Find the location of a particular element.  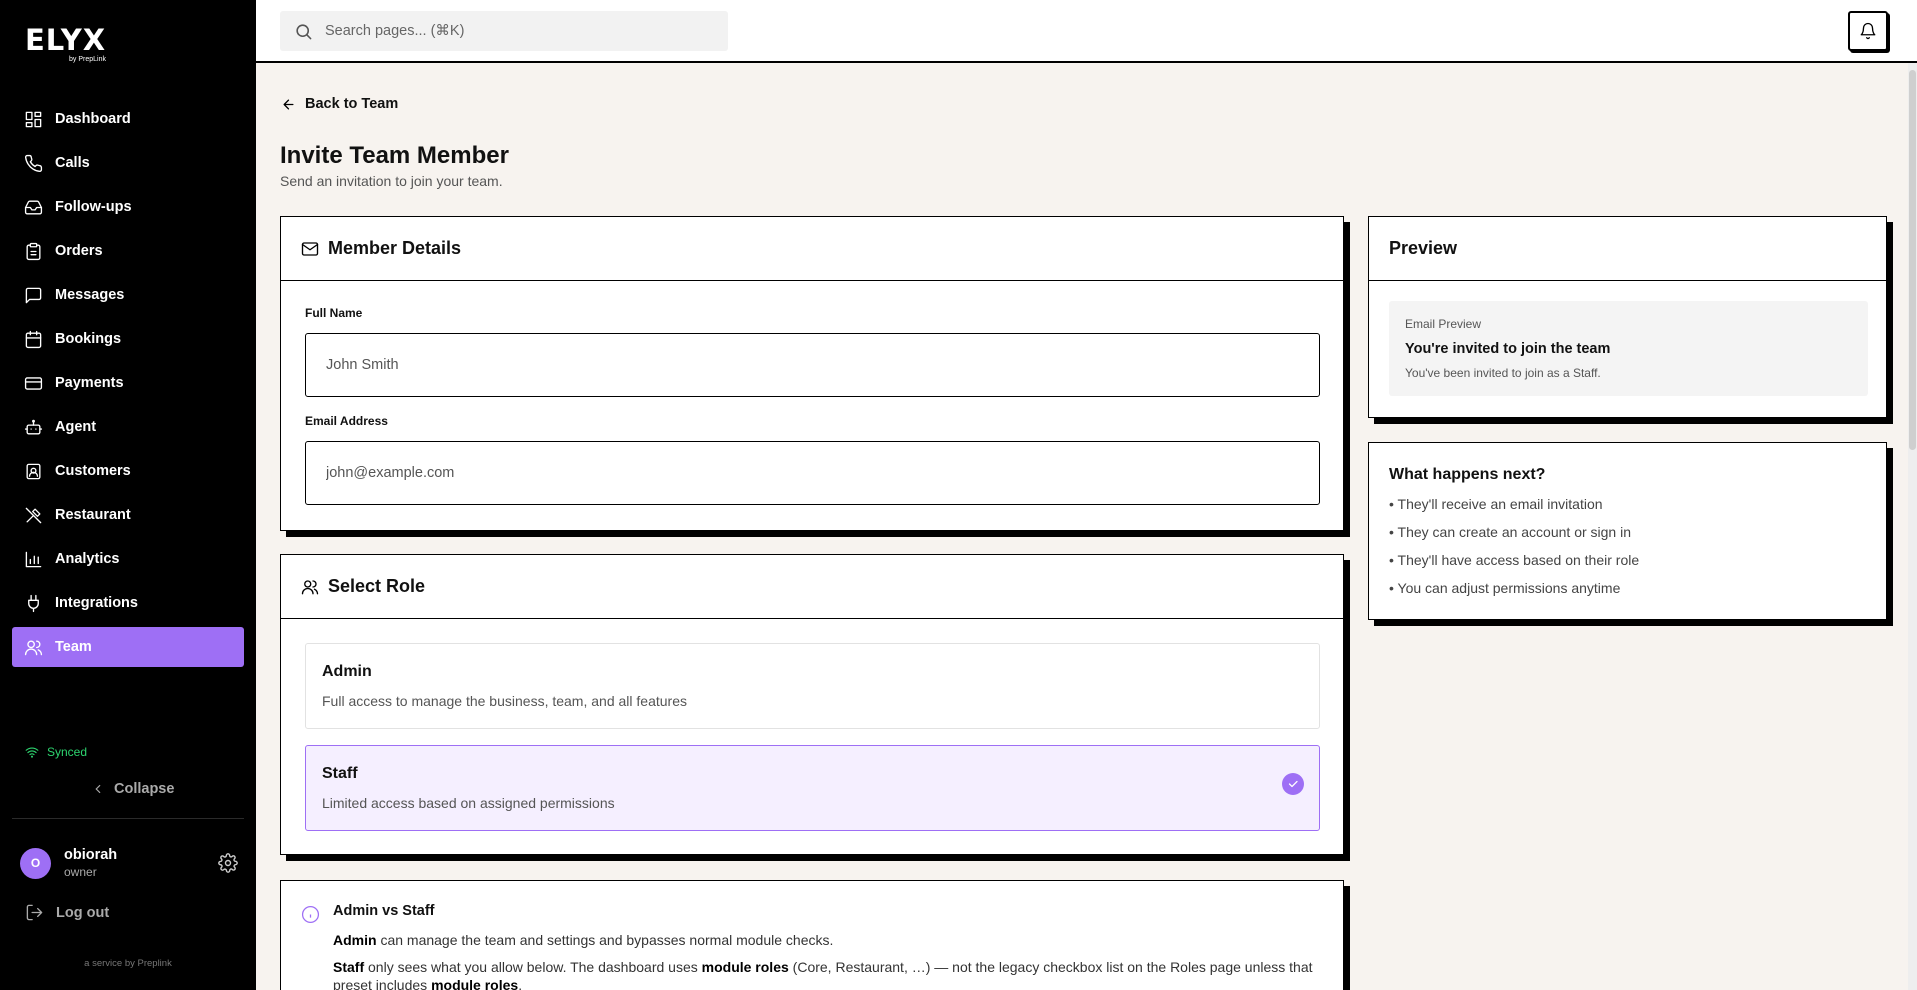

member-details-title: Member Details is located at coordinates (395, 248).